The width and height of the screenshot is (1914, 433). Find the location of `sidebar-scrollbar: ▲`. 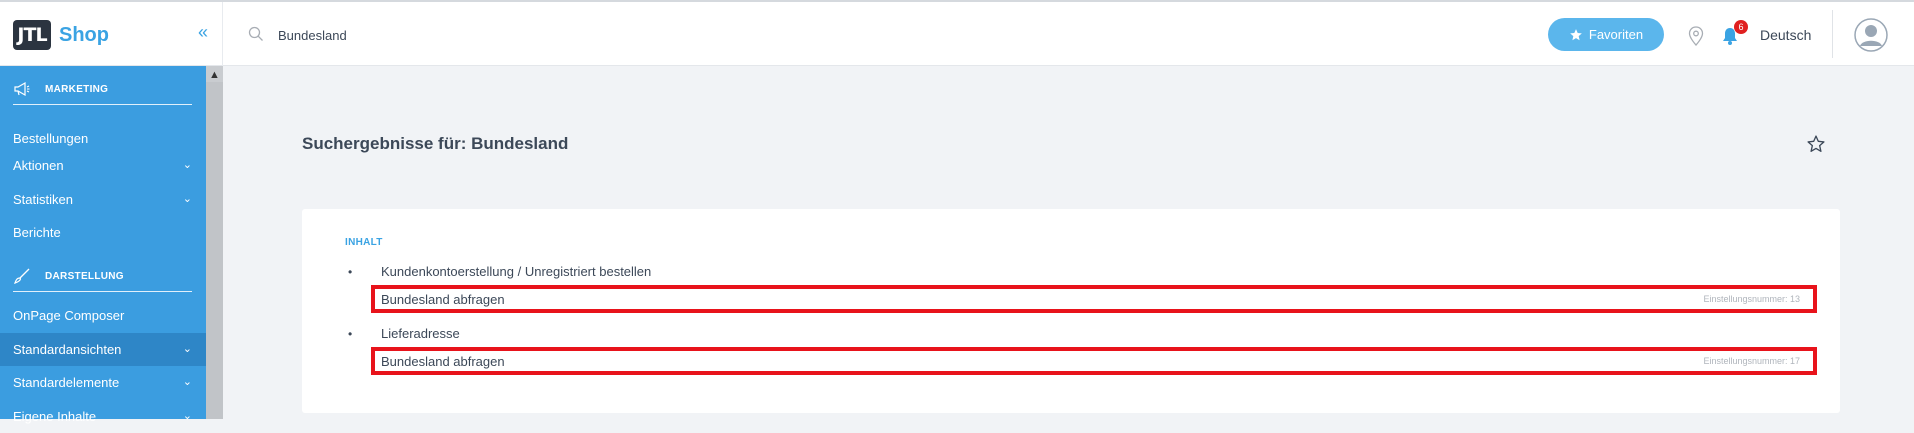

sidebar-scrollbar: ▲ is located at coordinates (214, 242).